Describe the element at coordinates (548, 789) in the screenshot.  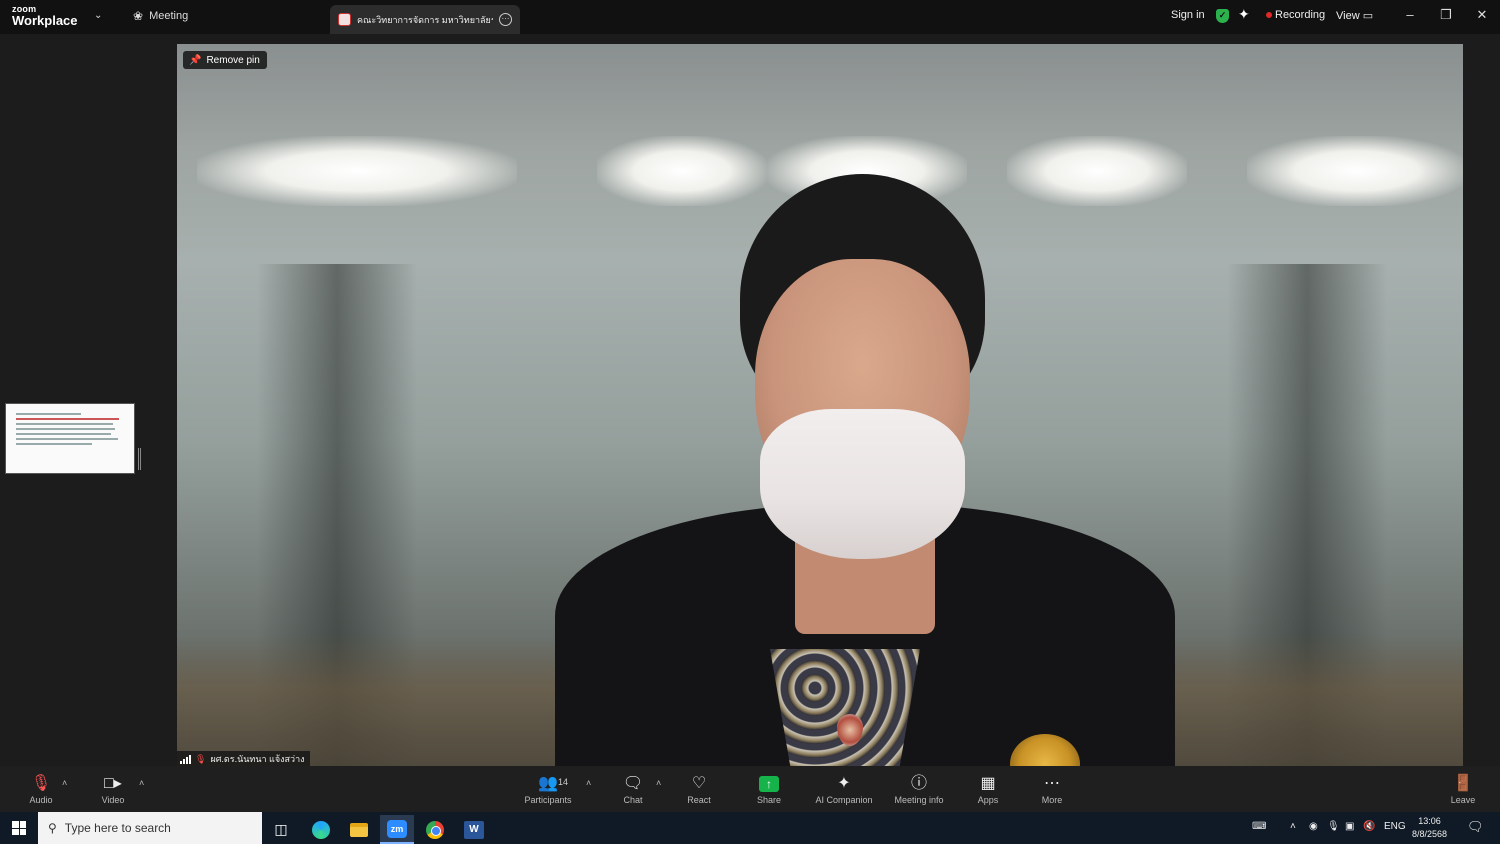
I see `participants-button: 👥 14 Participants` at that location.